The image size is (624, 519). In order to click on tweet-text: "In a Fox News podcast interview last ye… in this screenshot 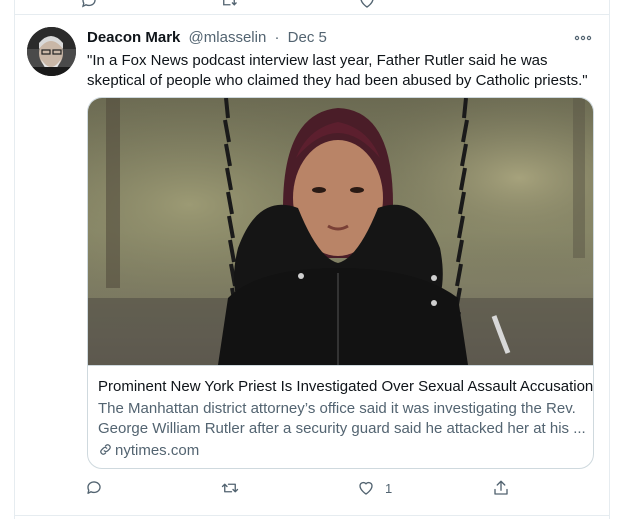, I will do `click(337, 70)`.